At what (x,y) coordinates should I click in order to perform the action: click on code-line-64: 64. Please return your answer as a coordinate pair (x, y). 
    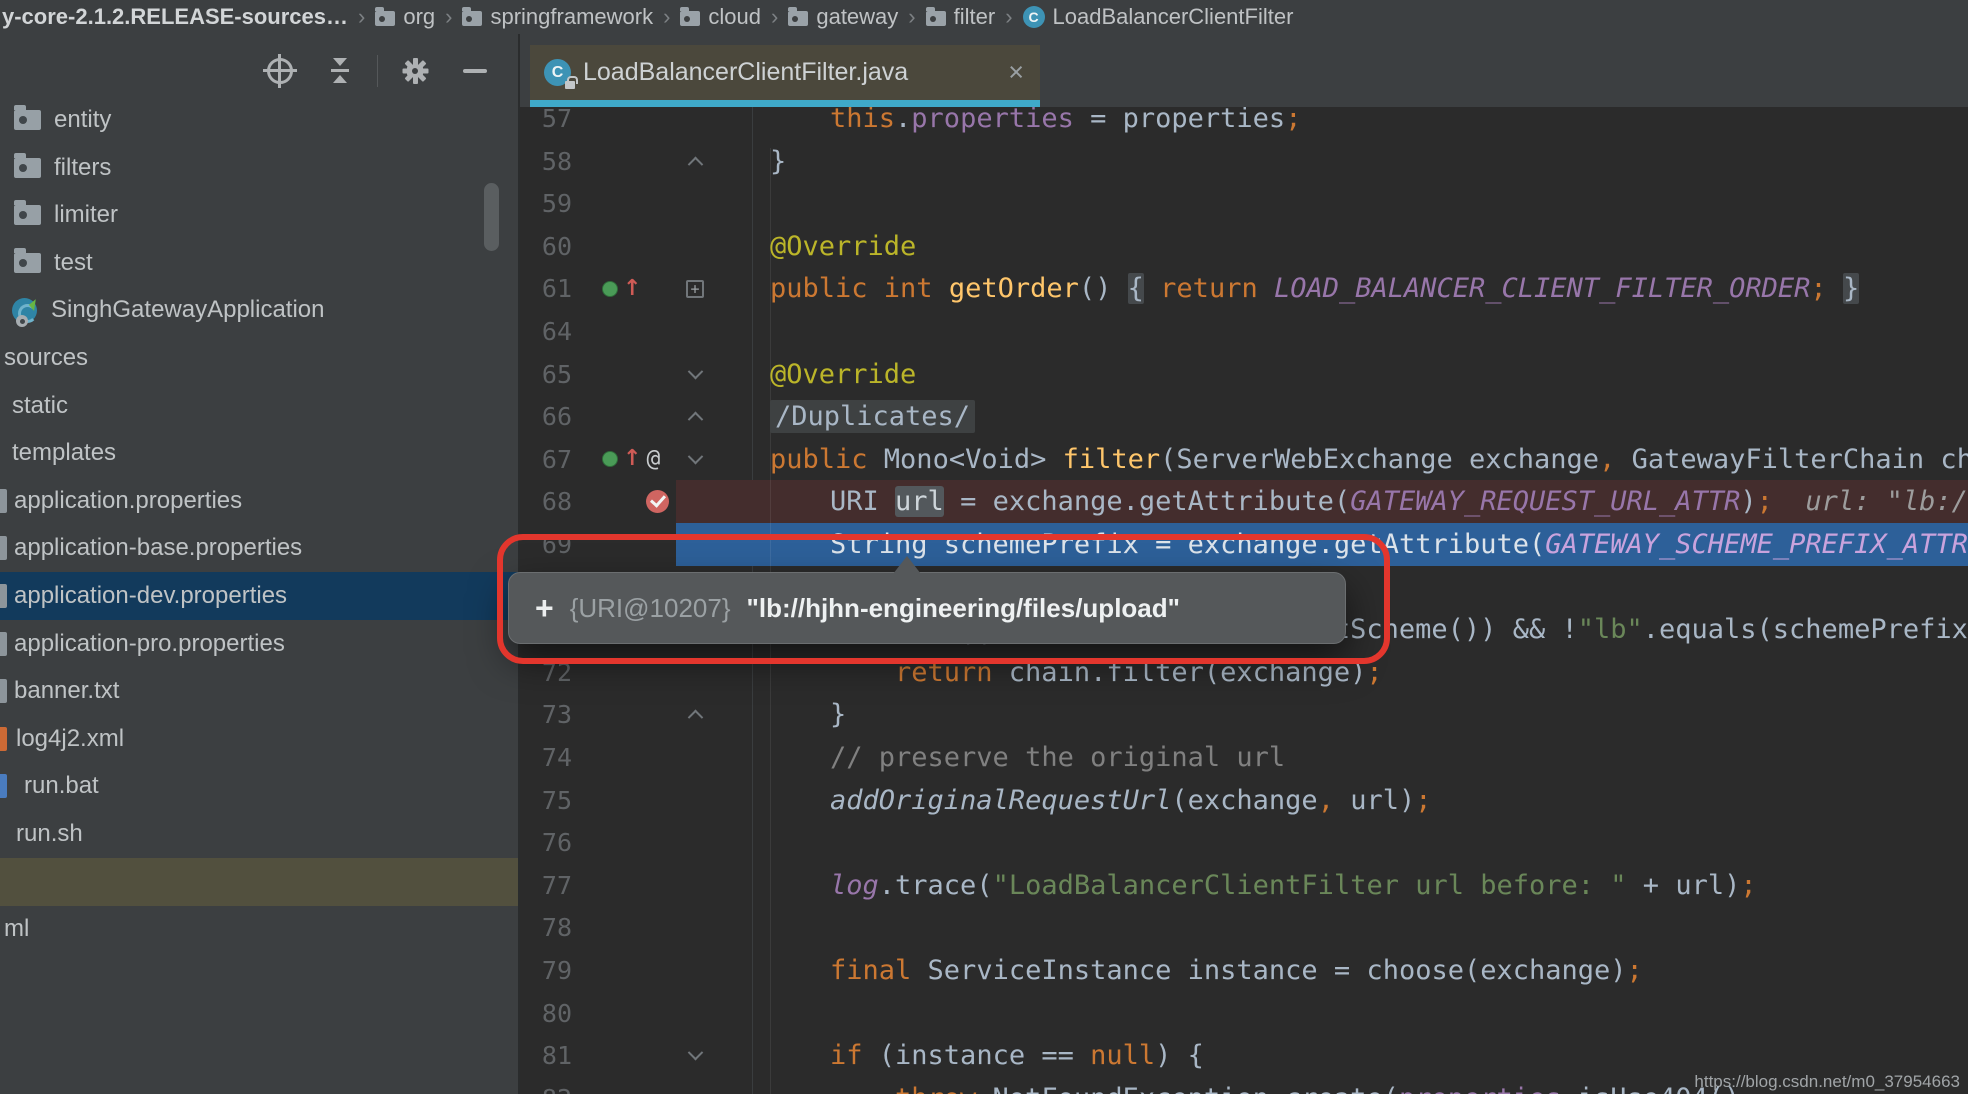
    Looking at the image, I should click on (1244, 331).